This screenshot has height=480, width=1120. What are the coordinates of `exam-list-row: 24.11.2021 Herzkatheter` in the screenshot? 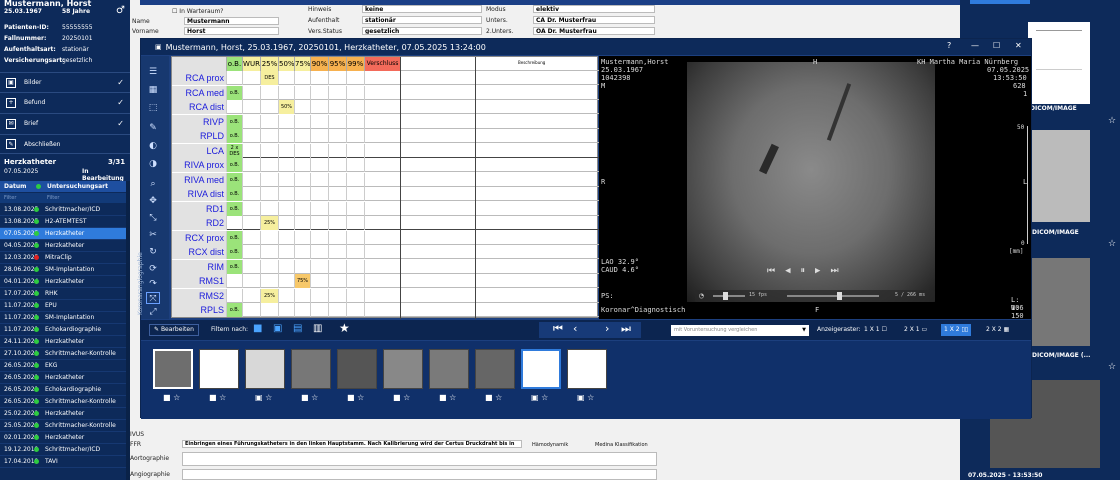 It's located at (63, 342).